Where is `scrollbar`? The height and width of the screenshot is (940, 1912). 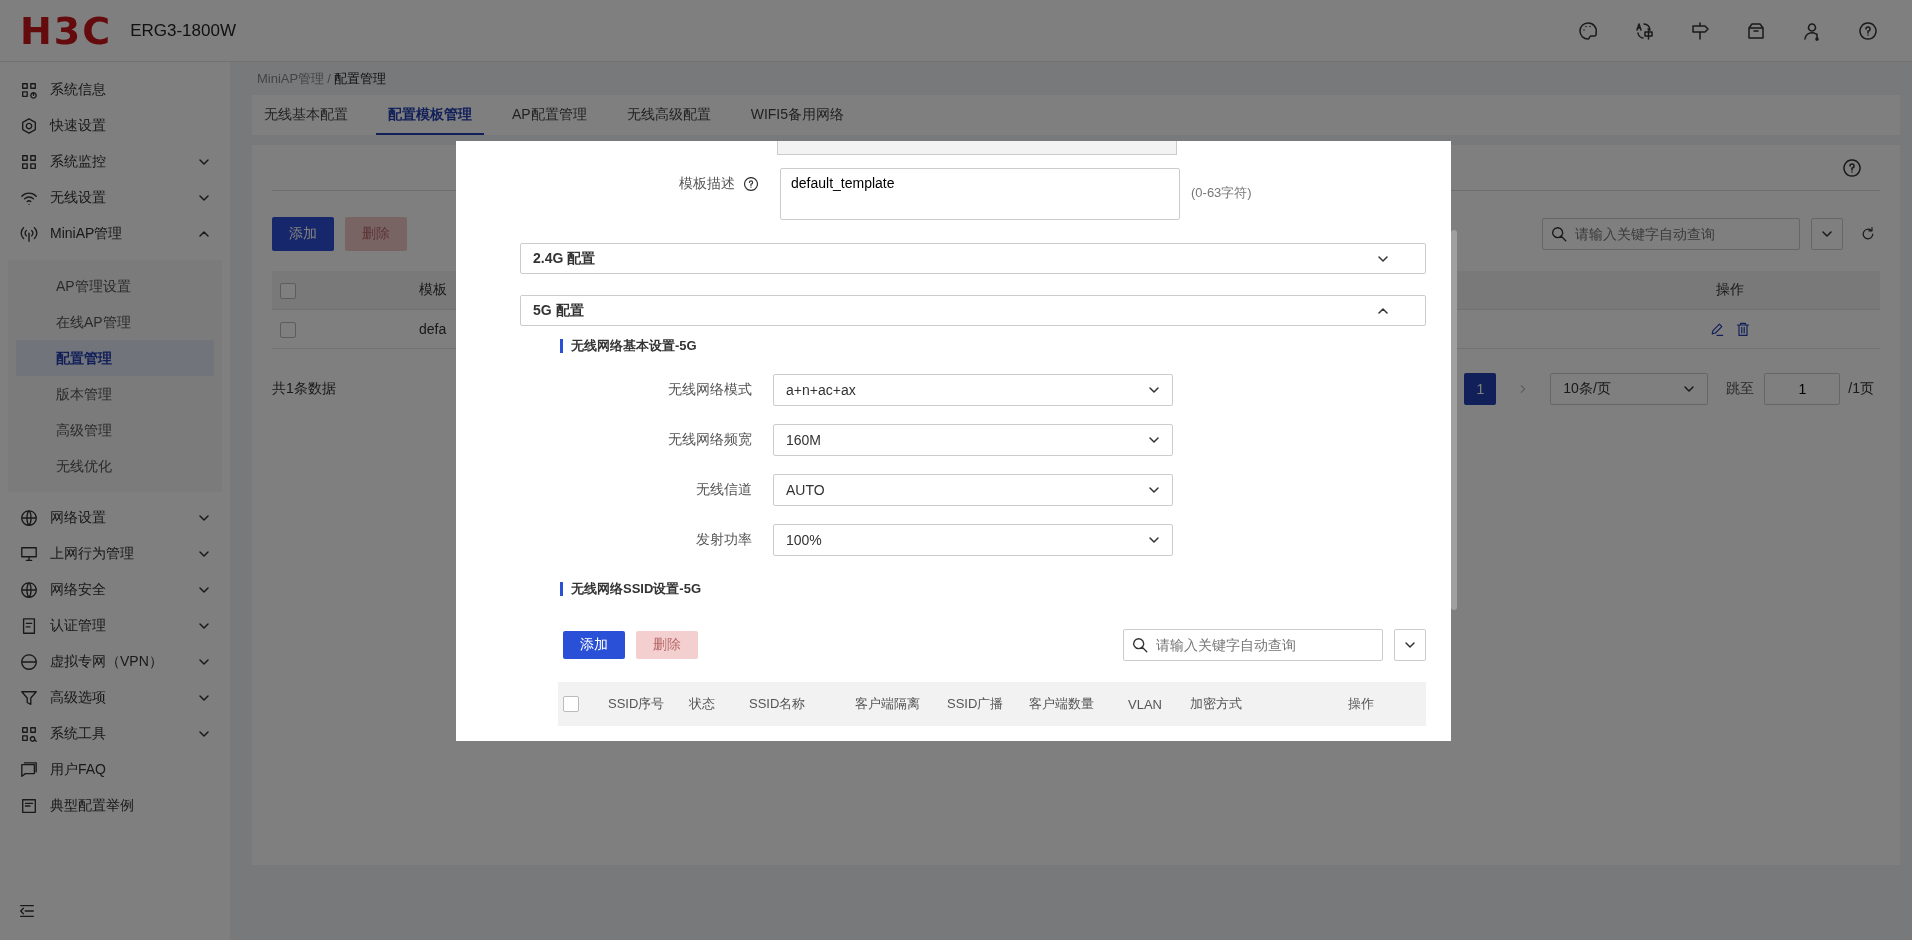 scrollbar is located at coordinates (1454, 420).